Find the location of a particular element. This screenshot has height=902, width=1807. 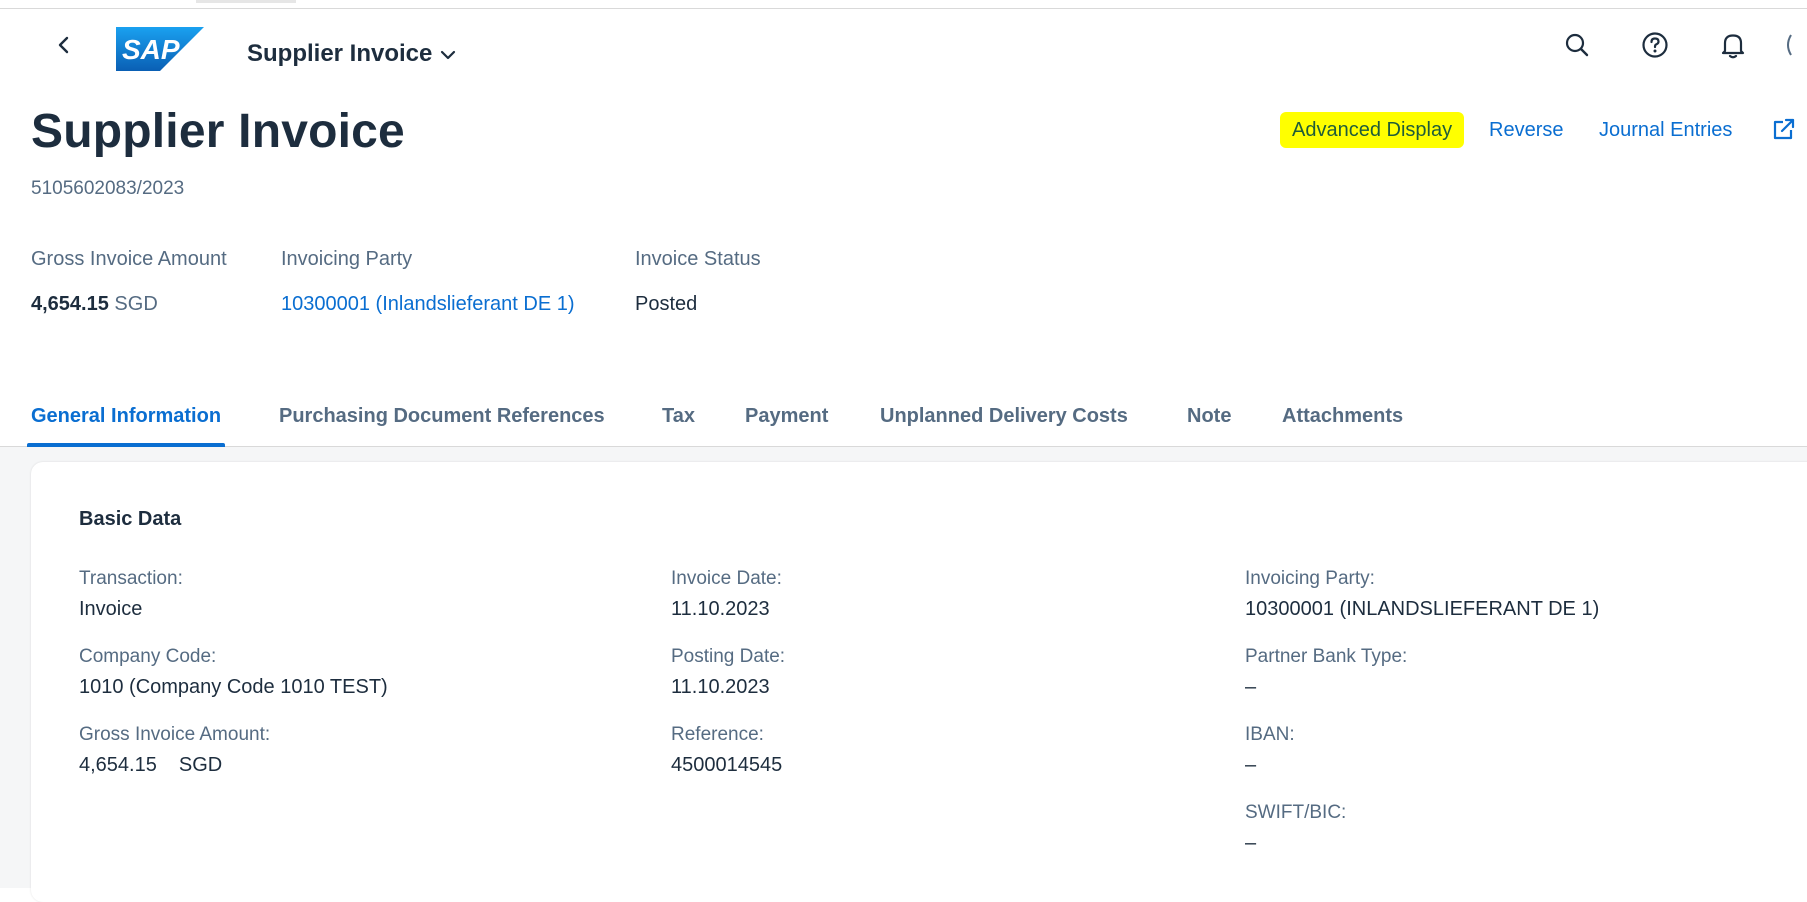

chevron-down-icon is located at coordinates (448, 54).